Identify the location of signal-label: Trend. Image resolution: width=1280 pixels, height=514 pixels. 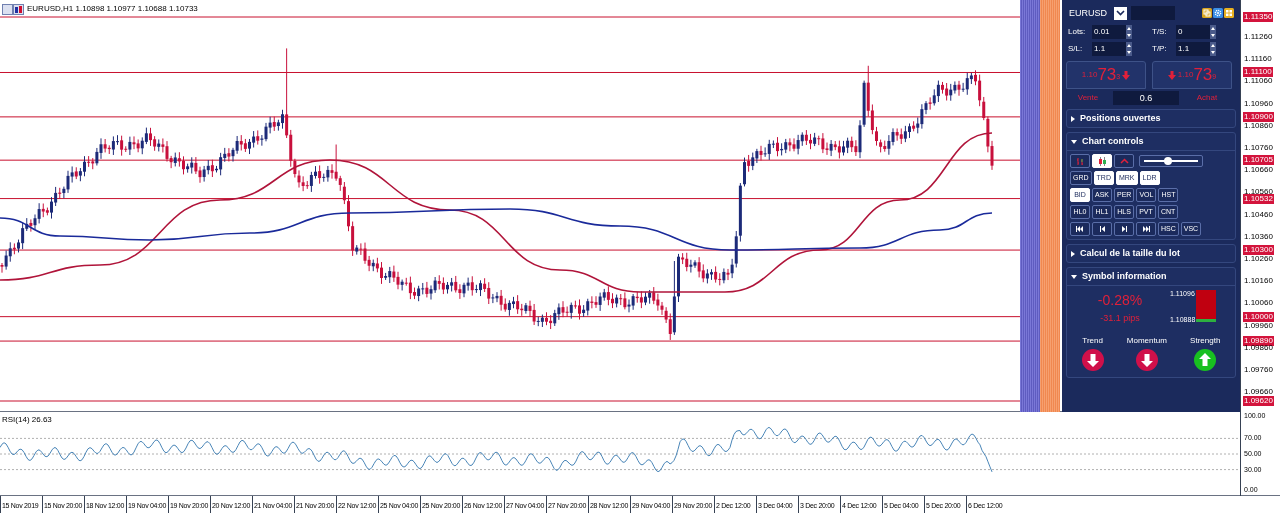
(1092, 340).